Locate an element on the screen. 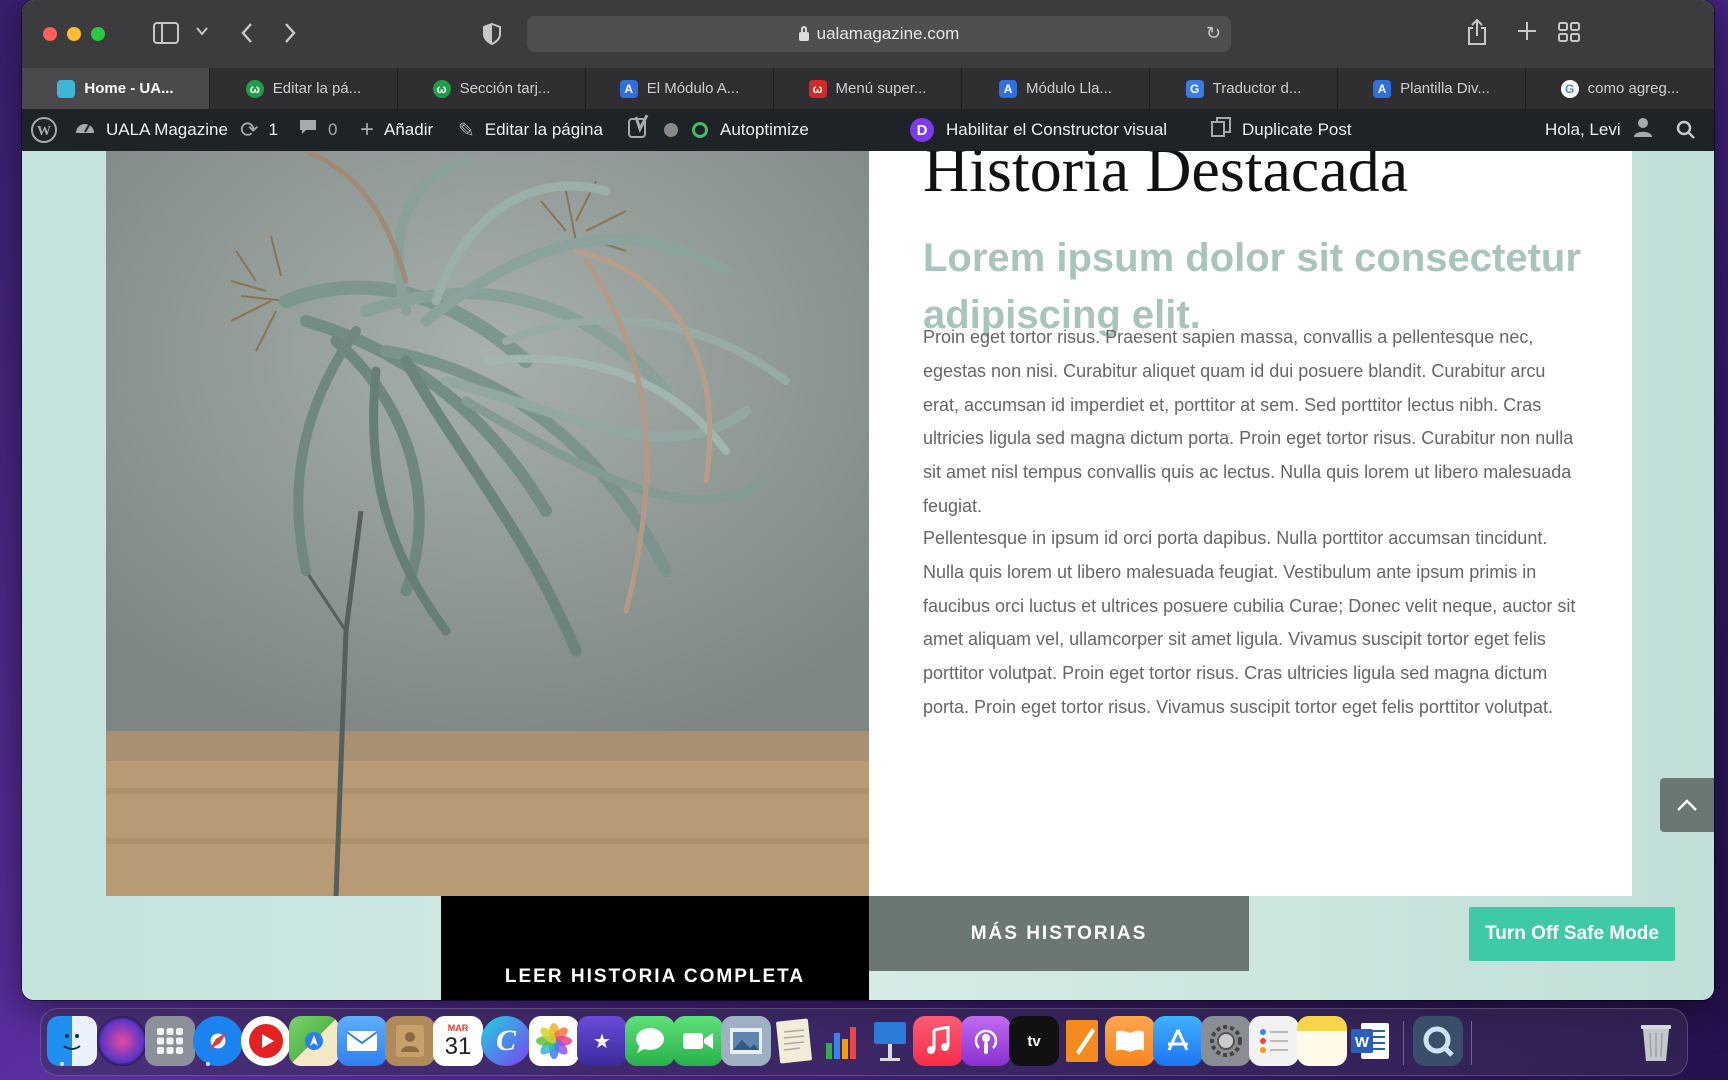 This screenshot has width=1728, height=1080. calendar-day: 31 is located at coordinates (458, 1046).